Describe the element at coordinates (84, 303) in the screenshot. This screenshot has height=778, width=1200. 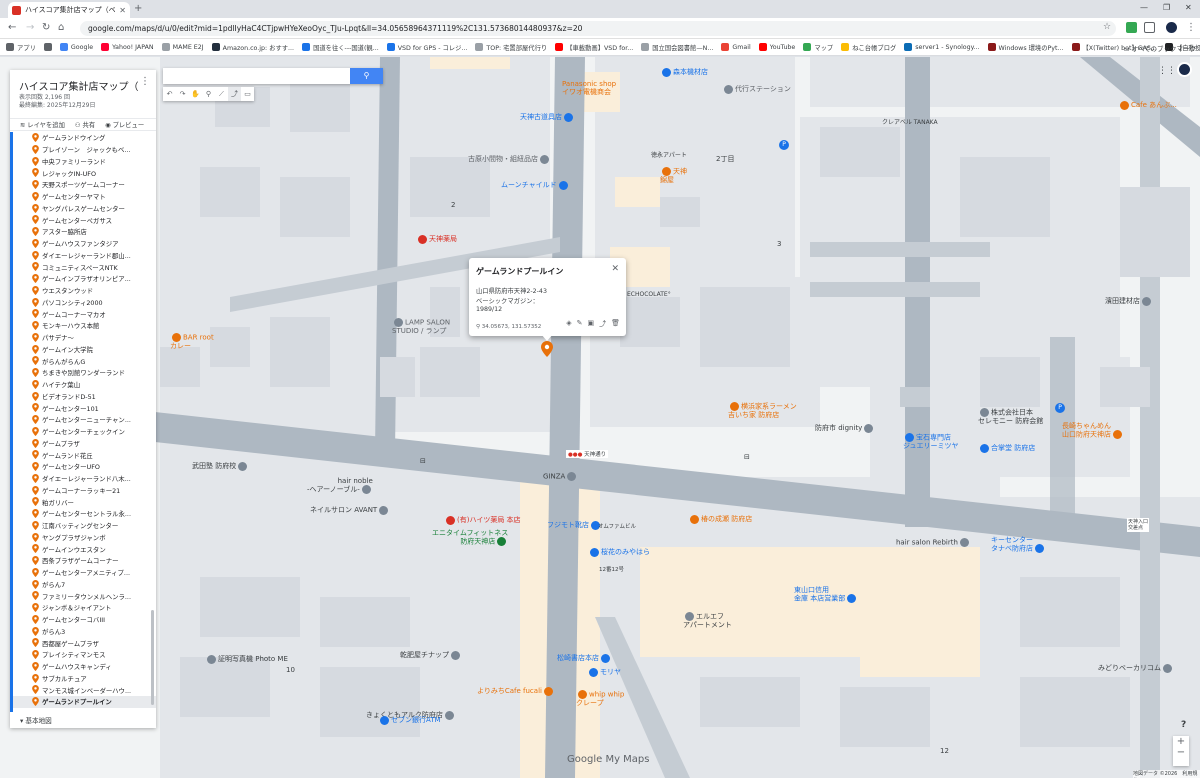
I see `list-item: パソコンシティ2000` at that location.